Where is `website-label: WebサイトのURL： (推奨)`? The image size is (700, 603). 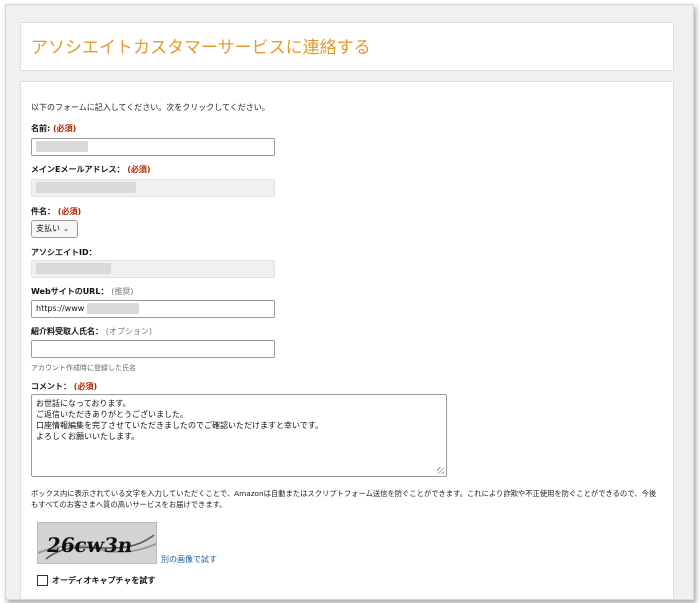 website-label: WebサイトのURL： (推奨) is located at coordinates (82, 291).